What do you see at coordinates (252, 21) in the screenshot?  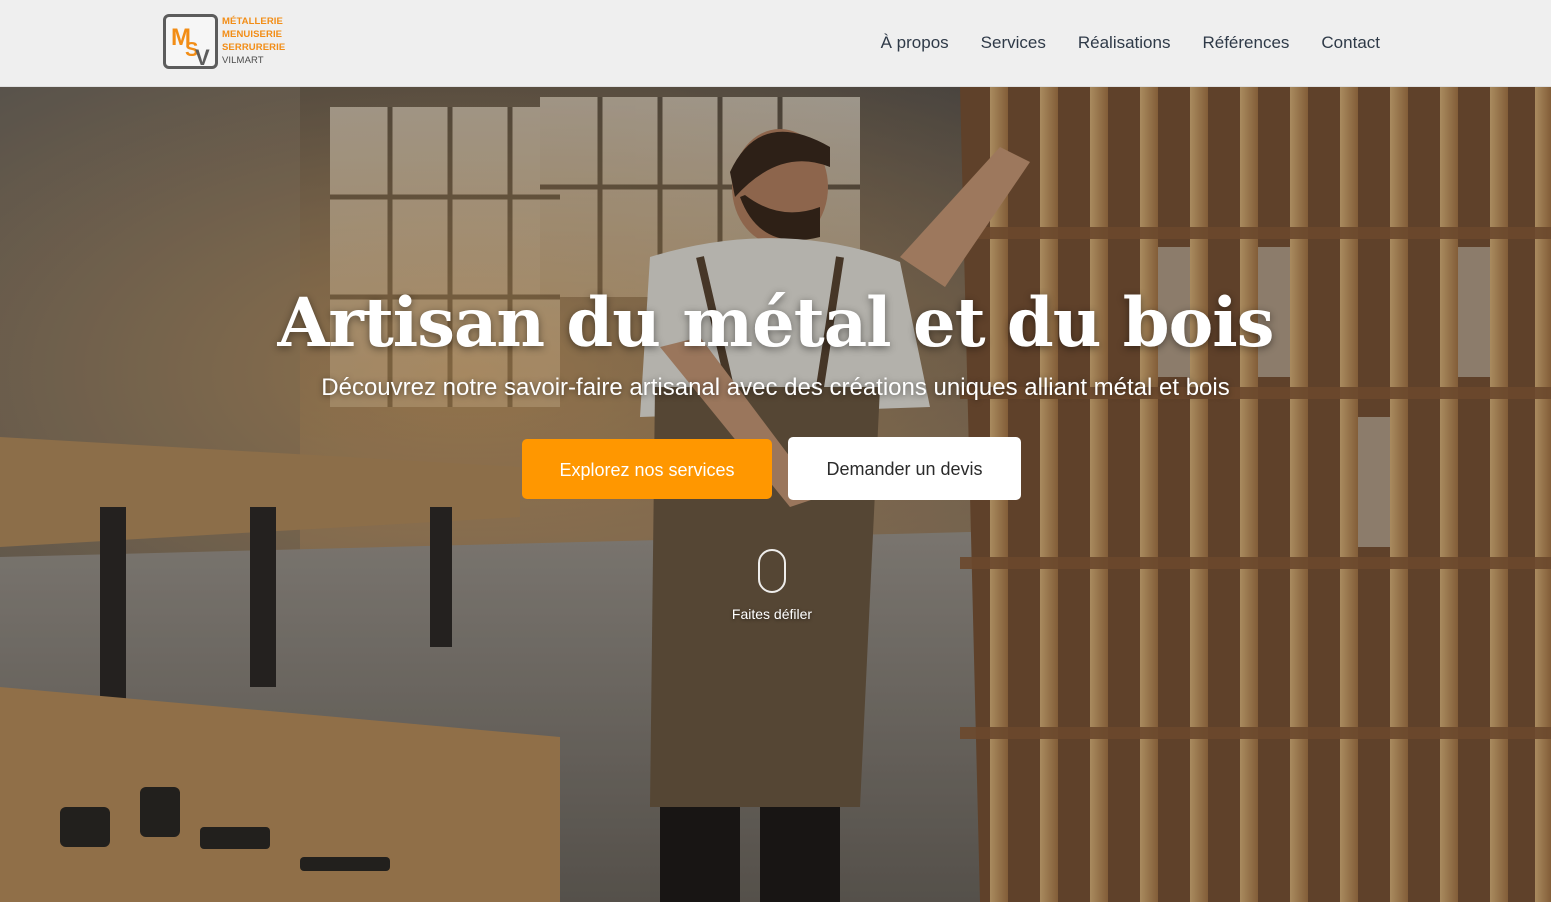 I see `logo-line-metallerie: MÉTALLERIE` at bounding box center [252, 21].